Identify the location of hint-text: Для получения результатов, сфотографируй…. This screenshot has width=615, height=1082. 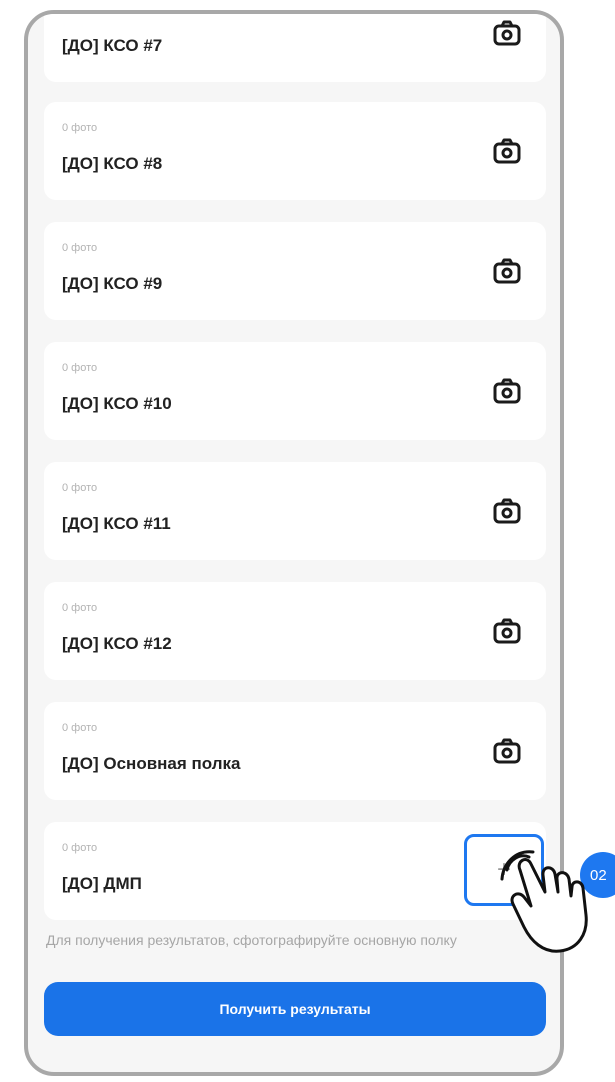
(251, 940).